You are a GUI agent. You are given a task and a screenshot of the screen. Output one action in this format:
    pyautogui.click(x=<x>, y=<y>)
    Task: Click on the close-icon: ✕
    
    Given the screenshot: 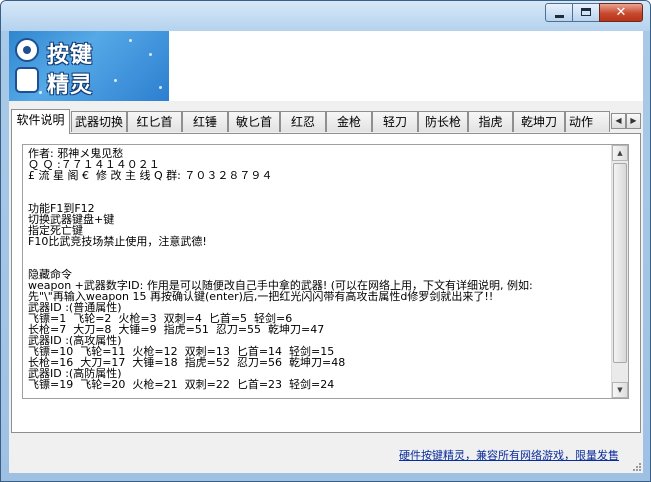 What is the action you would take?
    pyautogui.click(x=621, y=12)
    